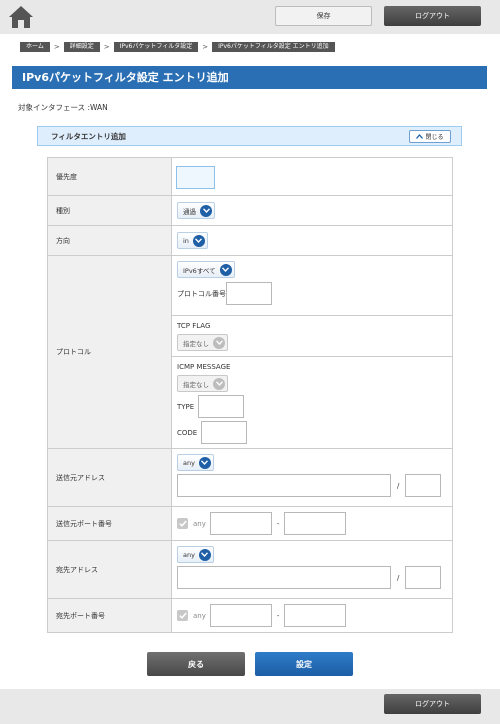 The width and height of the screenshot is (500, 724). I want to click on dst-address-label: 宛先アドレス, so click(109, 569).